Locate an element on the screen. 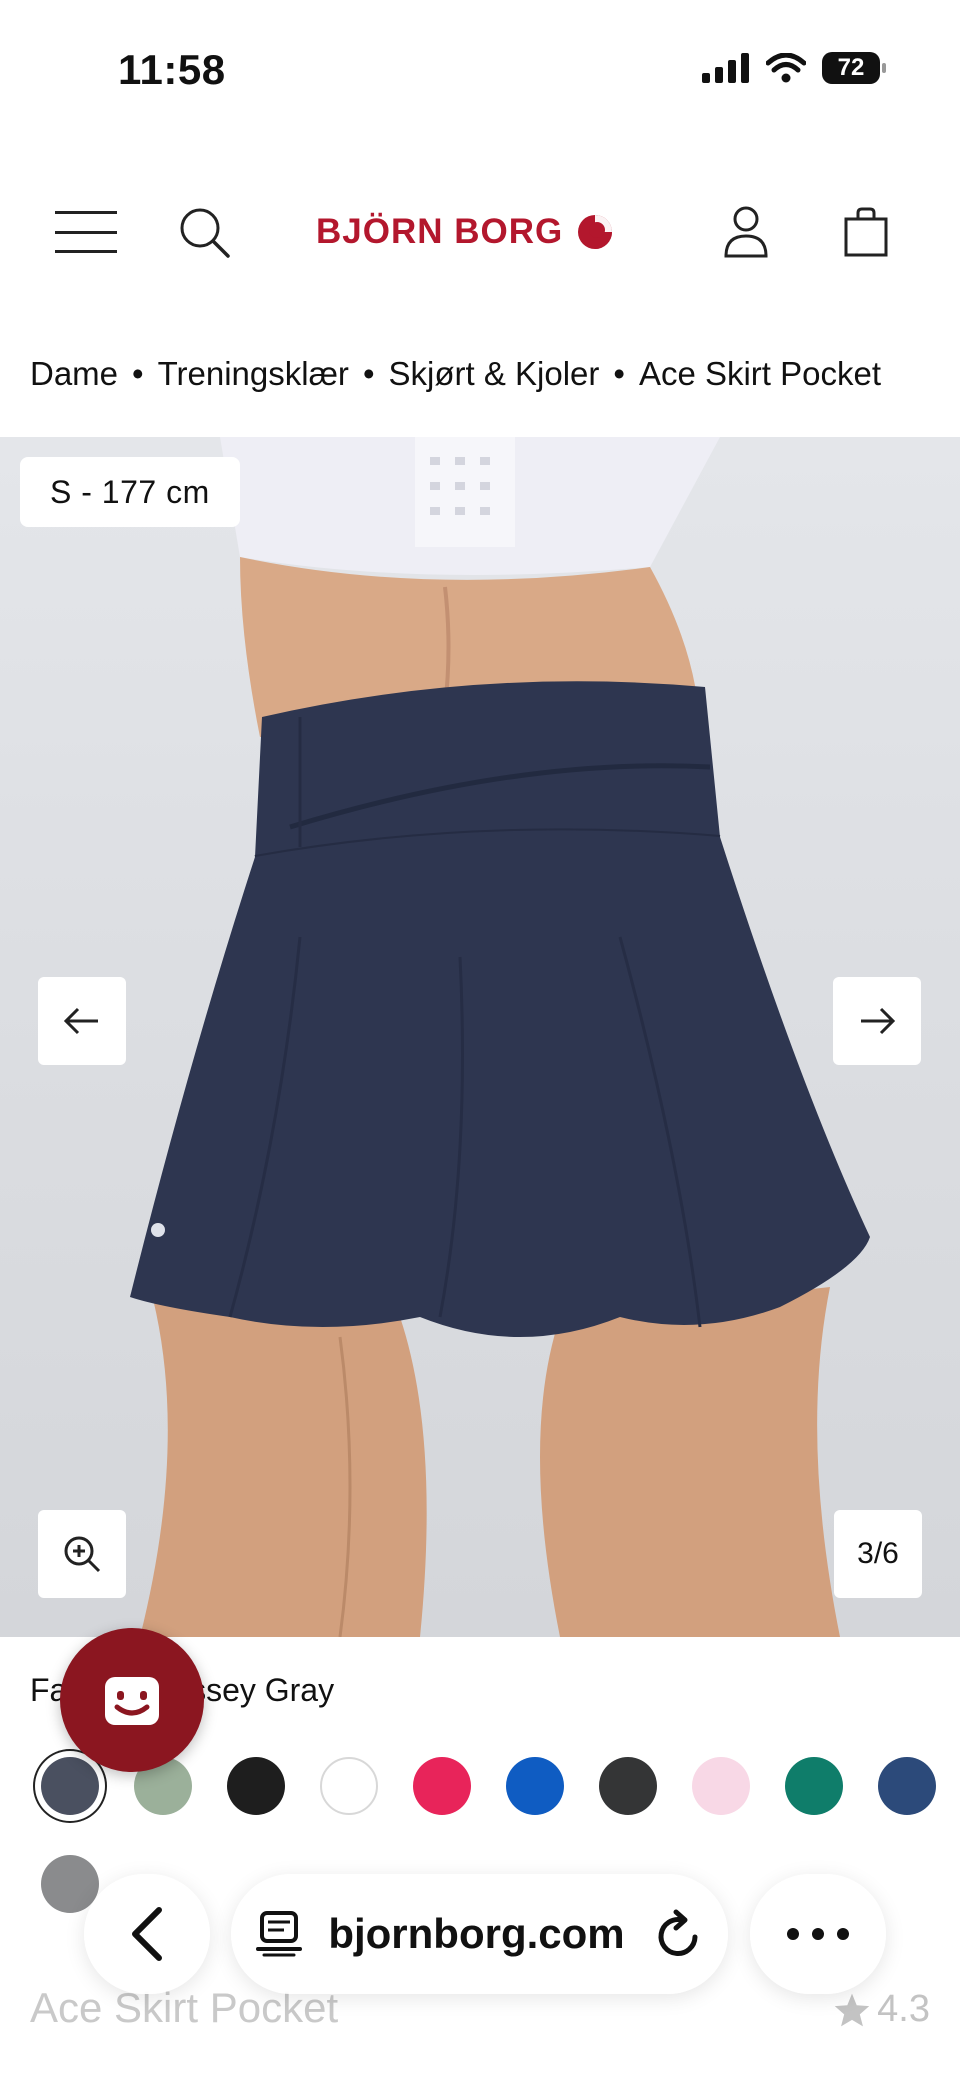 This screenshot has width=960, height=2081. site-header: BJÖRN BORG is located at coordinates (480, 230).